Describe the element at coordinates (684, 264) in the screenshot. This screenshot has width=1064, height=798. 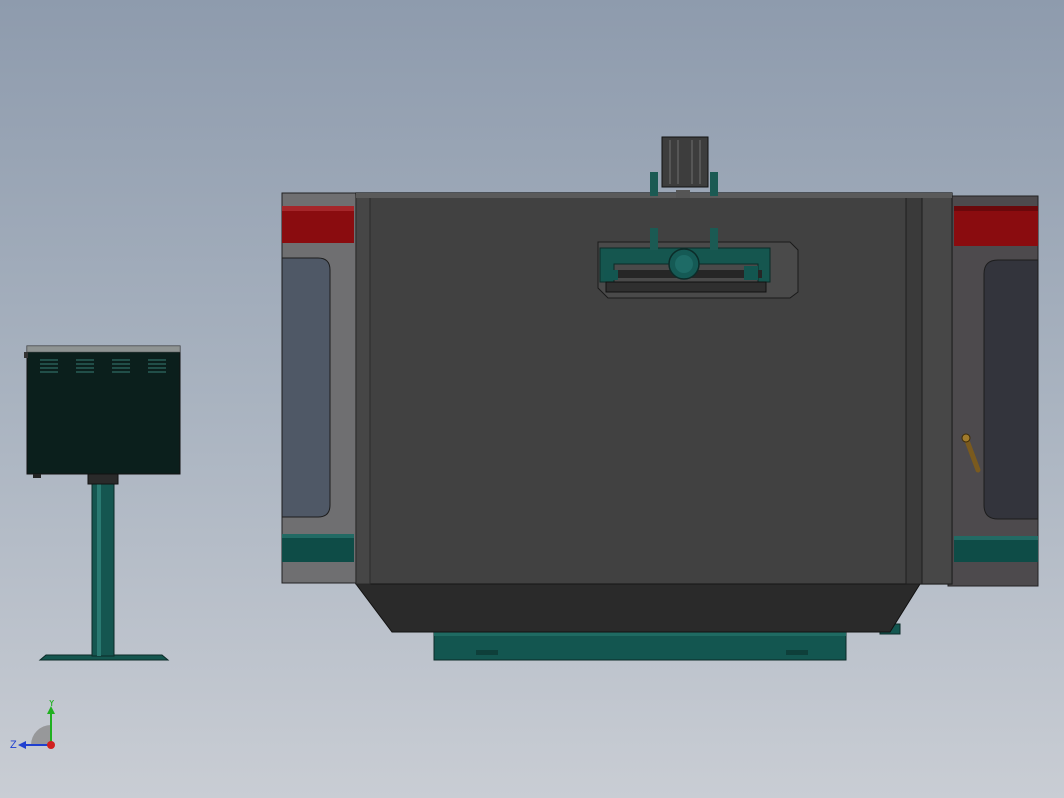
I see `spindle-hub-inner` at that location.